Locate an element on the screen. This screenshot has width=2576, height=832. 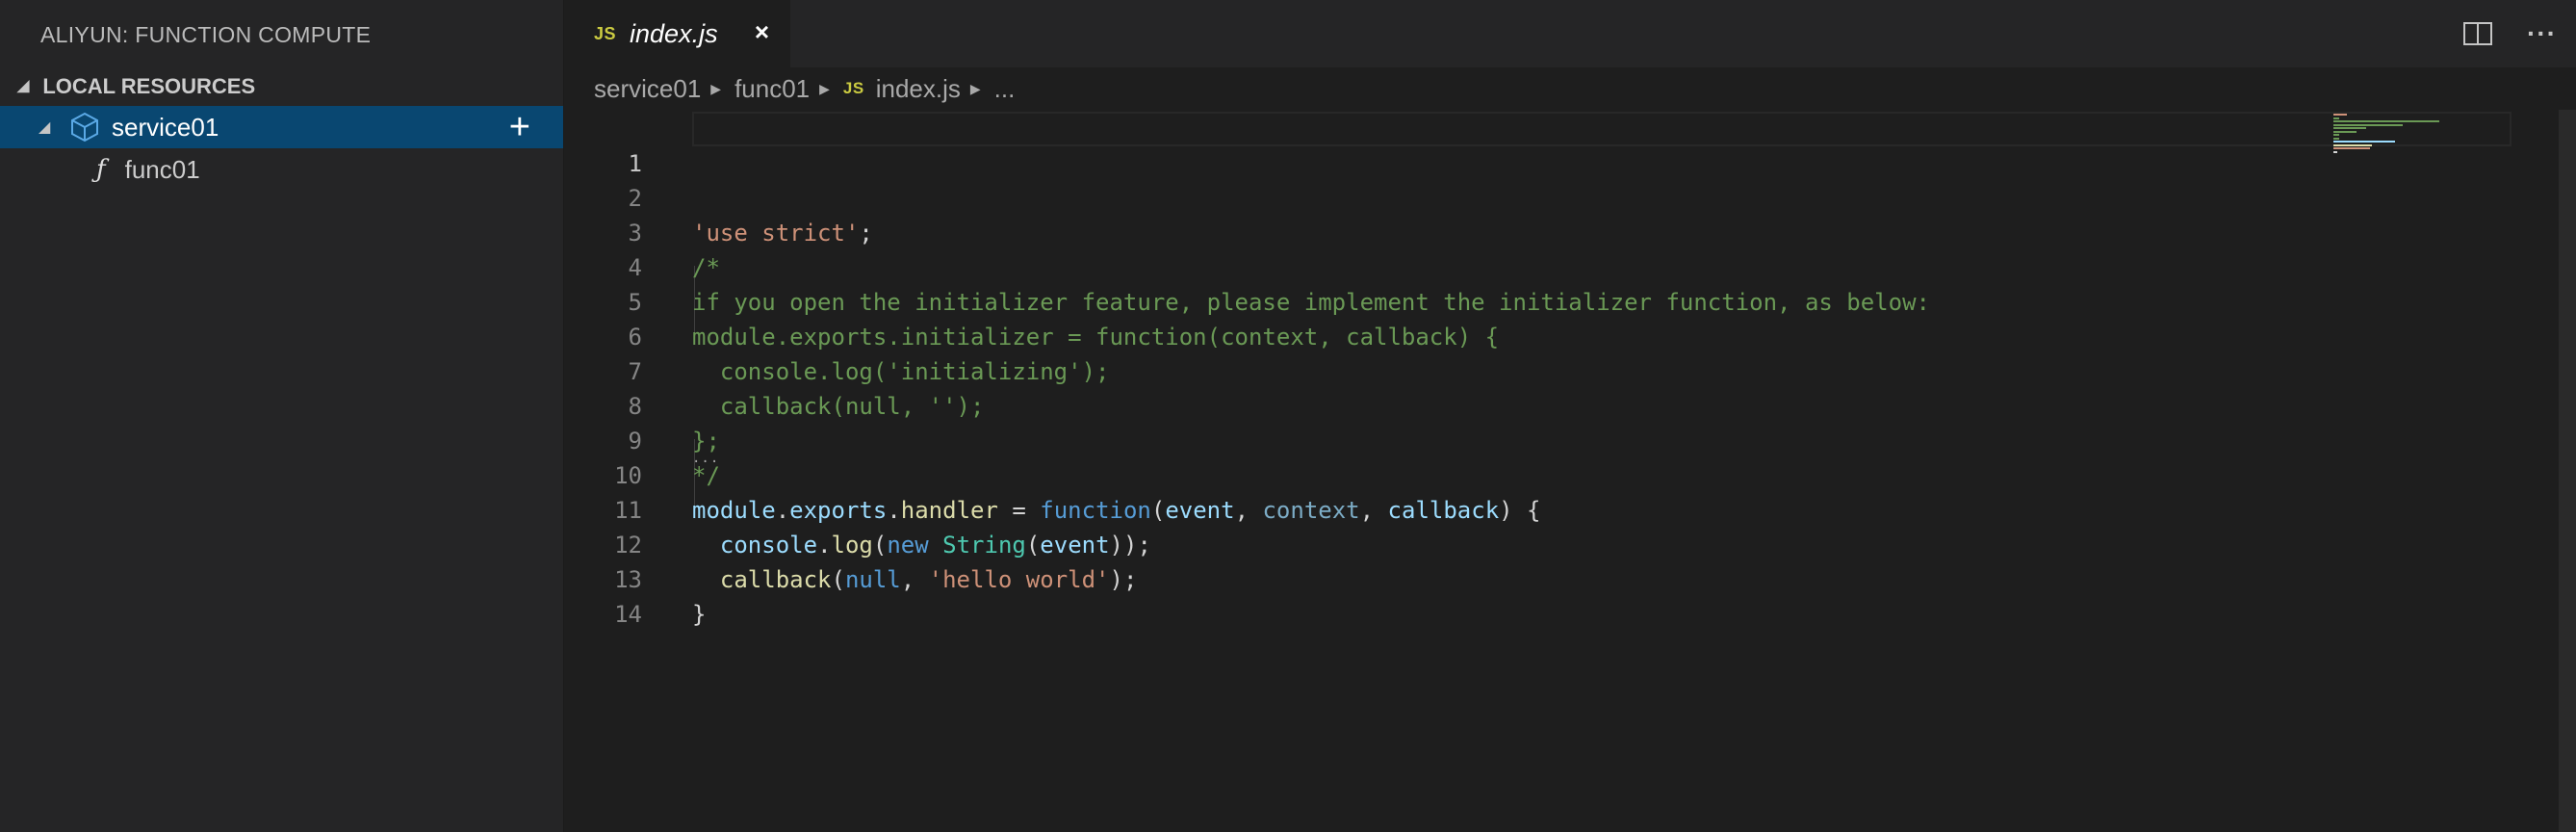
code-line-6: 6 console.log('initializing'); is located at coordinates (1570, 335).